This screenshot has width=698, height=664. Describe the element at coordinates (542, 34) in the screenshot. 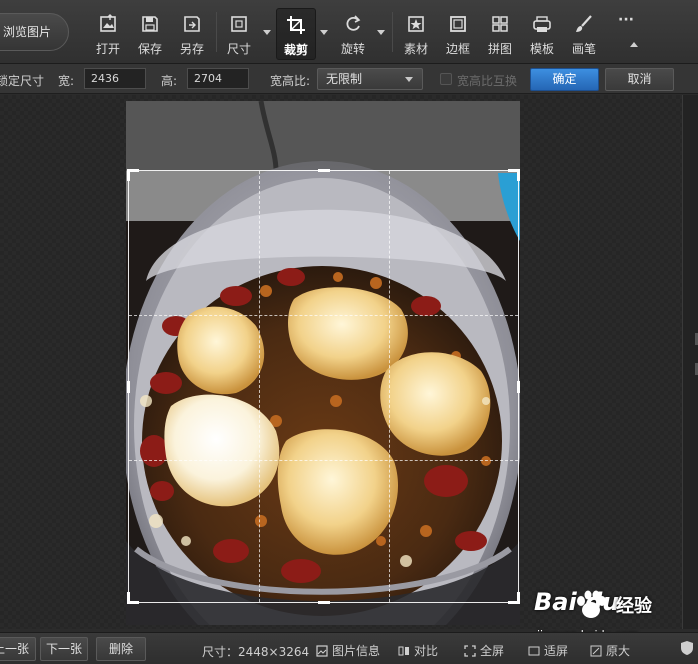

I see `template-button: 模板` at that location.